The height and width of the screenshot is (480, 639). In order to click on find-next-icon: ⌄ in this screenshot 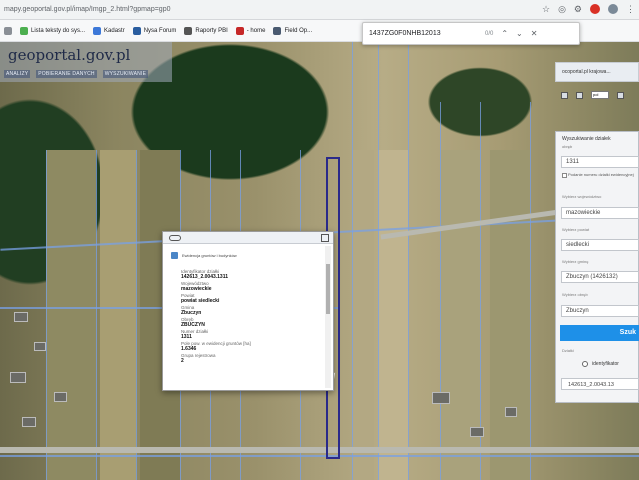, I will do `click(519, 33)`.